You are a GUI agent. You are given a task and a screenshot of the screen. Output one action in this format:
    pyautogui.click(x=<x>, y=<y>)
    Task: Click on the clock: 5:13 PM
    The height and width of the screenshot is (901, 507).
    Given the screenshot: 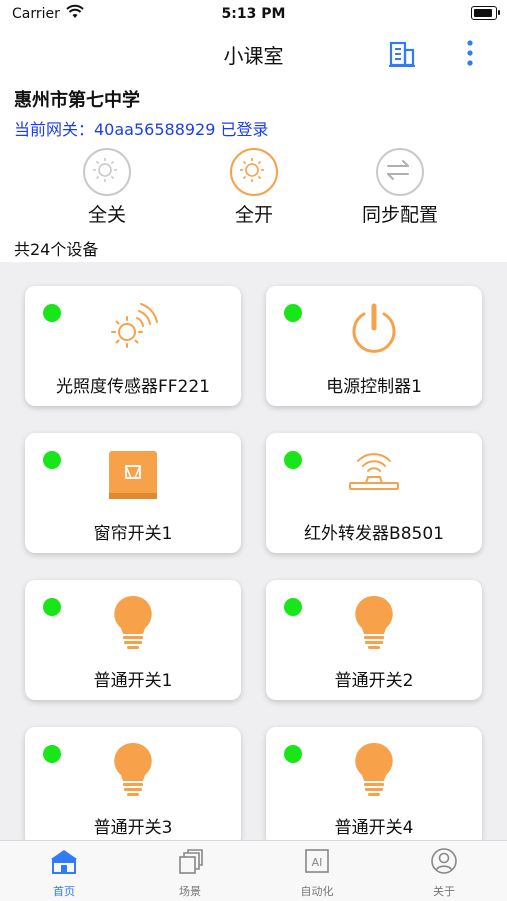 What is the action you would take?
    pyautogui.click(x=253, y=14)
    